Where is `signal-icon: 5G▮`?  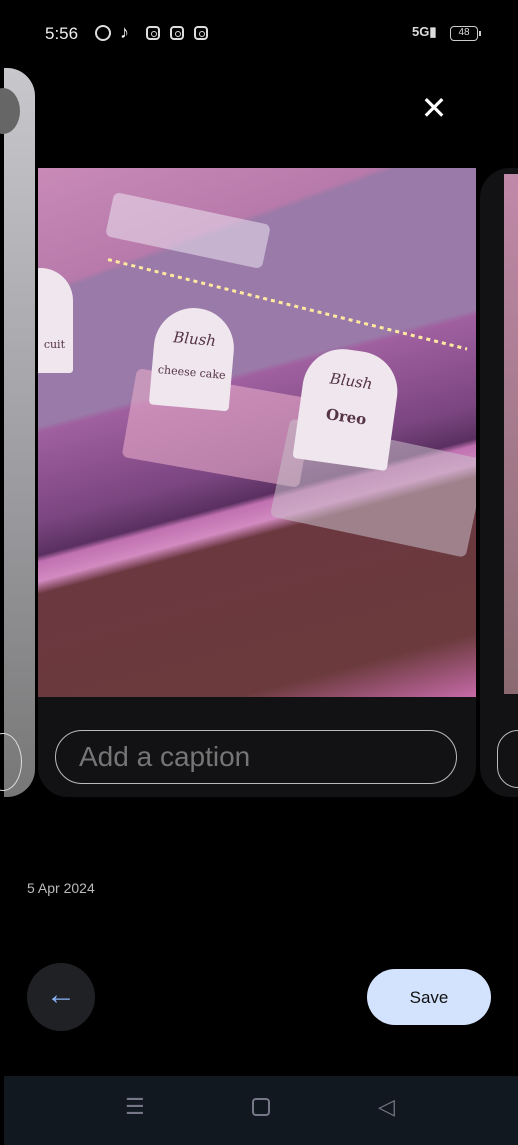 signal-icon: 5G▮ is located at coordinates (424, 31).